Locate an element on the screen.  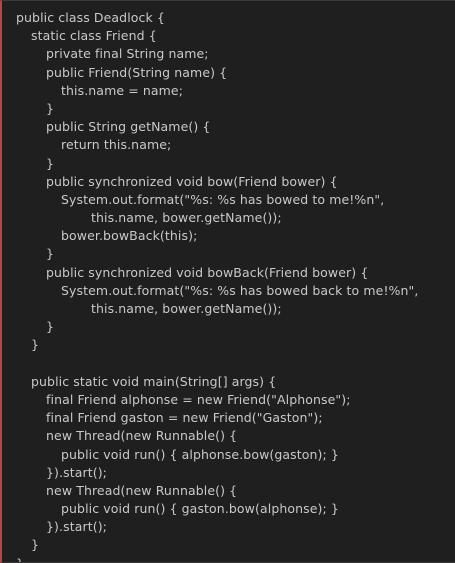
code-line: return this.name; is located at coordinates (228, 145).